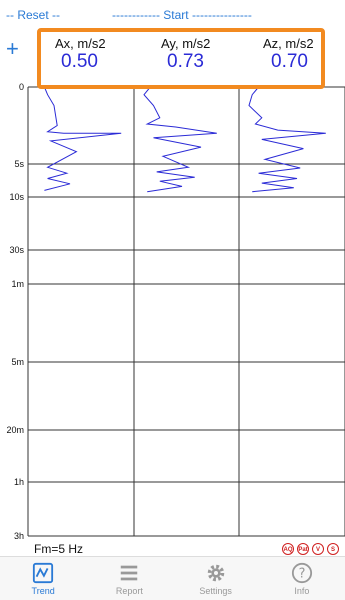 This screenshot has height=600, width=345. What do you see at coordinates (288, 549) in the screenshot?
I see `badge-aq: AQ` at bounding box center [288, 549].